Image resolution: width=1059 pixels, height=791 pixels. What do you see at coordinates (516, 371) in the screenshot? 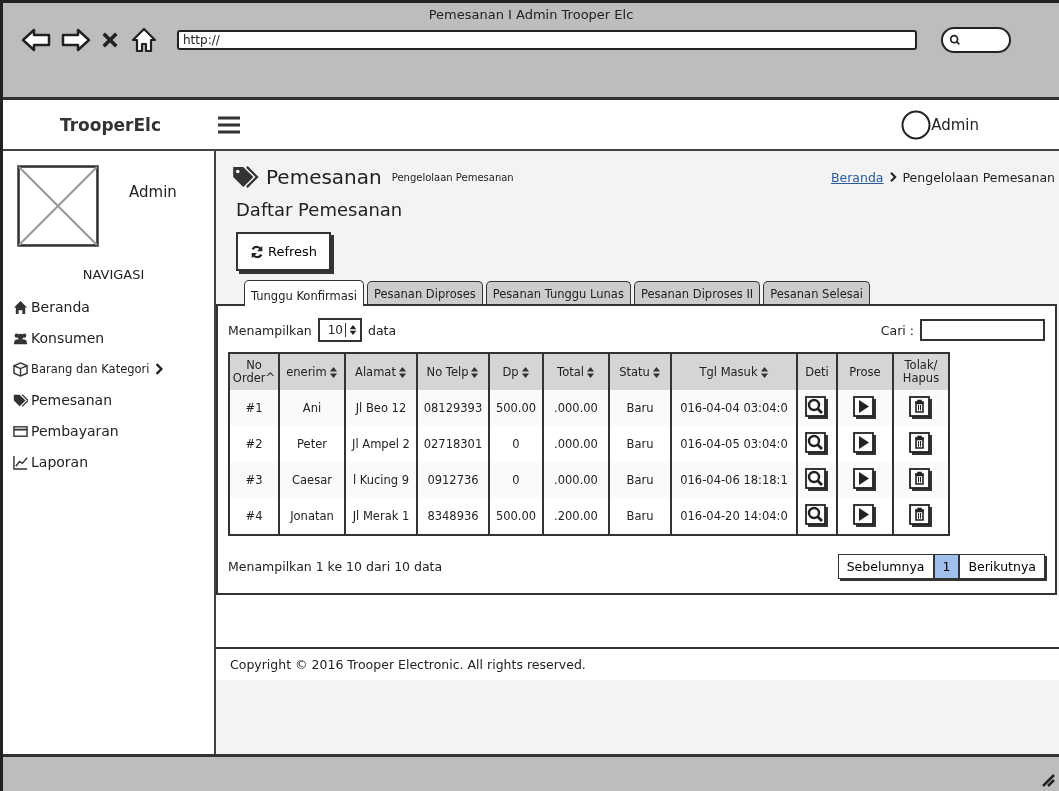
I see `column-header: Dp` at bounding box center [516, 371].